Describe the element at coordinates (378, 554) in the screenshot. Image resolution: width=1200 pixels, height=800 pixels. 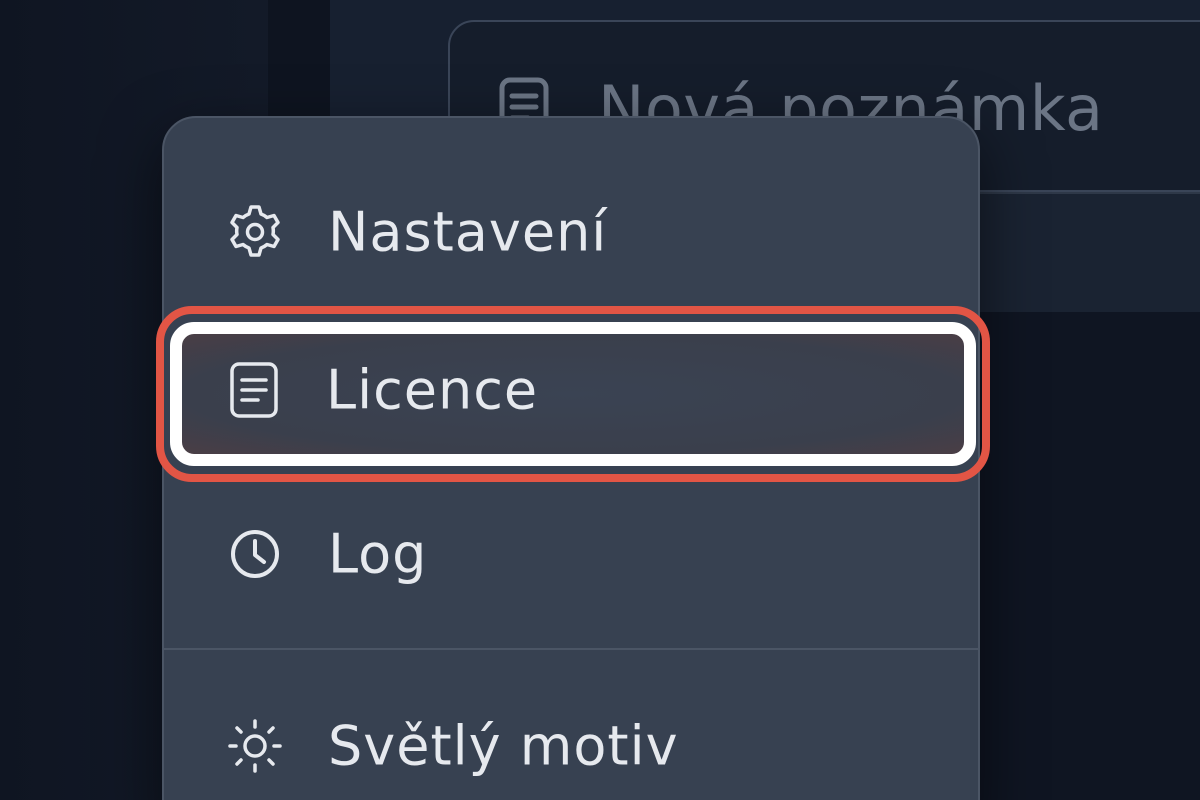
I see `menu-item-label: Log` at that location.